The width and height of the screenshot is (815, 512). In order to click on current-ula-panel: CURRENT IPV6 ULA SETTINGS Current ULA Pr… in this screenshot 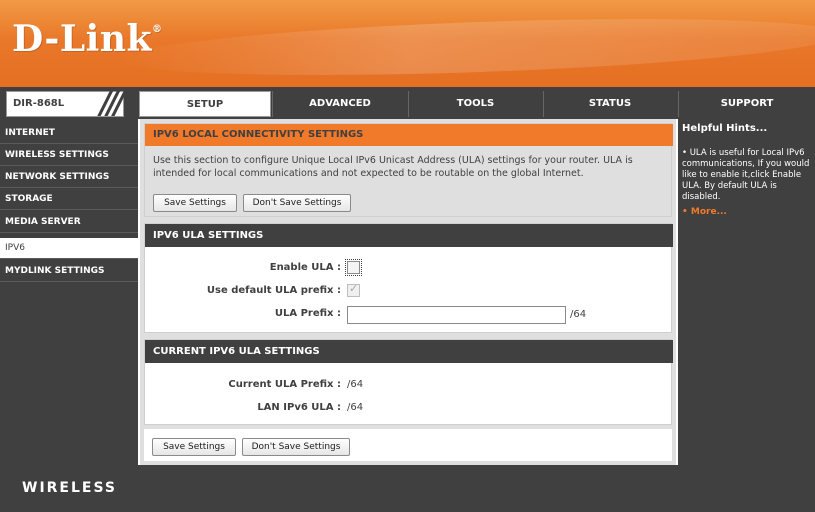, I will do `click(408, 382)`.